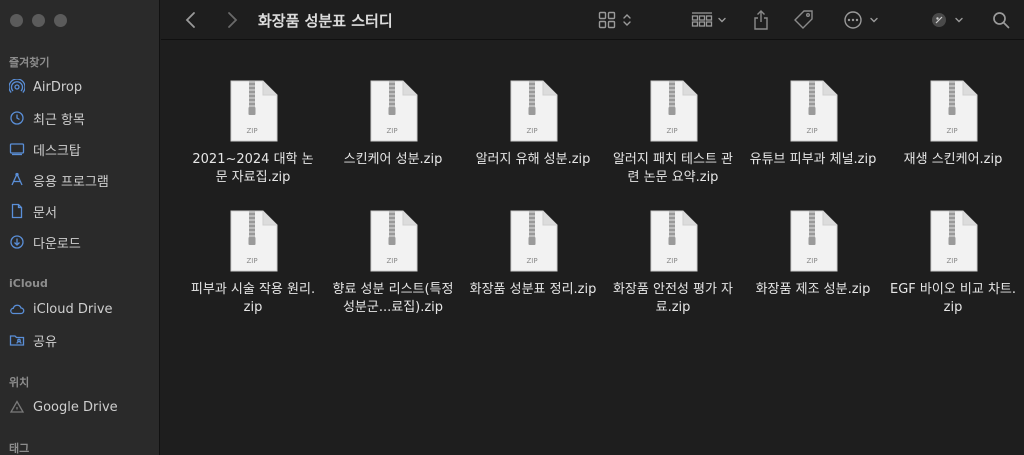 Image resolution: width=1024 pixels, height=455 pixels. Describe the element at coordinates (673, 168) in the screenshot. I see `file-name: 알러지 패치 테스트 관련 논문 요약.zip` at that location.